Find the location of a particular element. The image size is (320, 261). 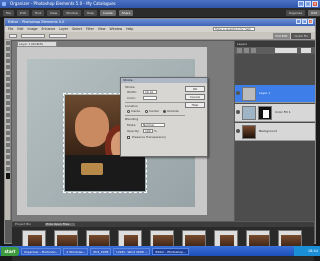

paint-bucket-tool-icon is located at coordinates (8, 145).